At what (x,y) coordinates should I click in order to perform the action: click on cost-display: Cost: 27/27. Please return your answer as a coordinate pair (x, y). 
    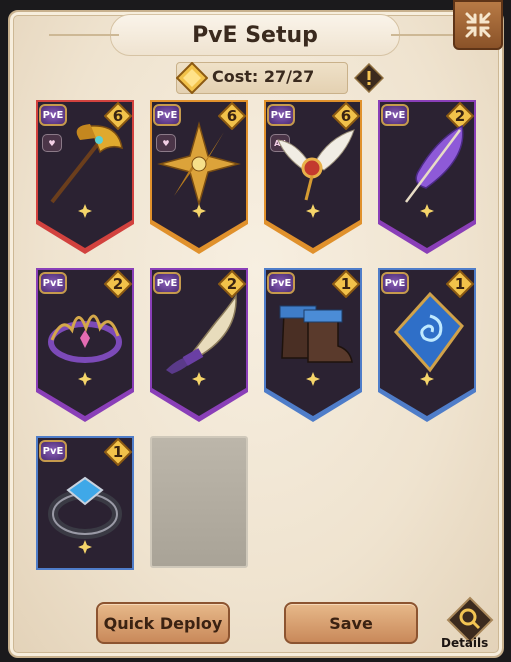
    Looking at the image, I should click on (263, 76).